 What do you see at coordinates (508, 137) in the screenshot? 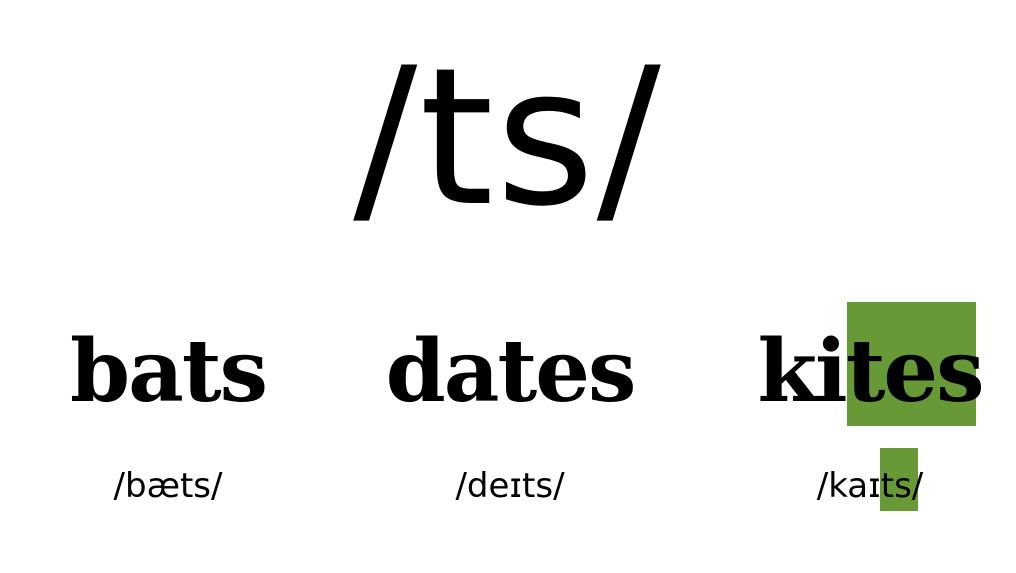
I see `phoneme-title: /ts/` at bounding box center [508, 137].